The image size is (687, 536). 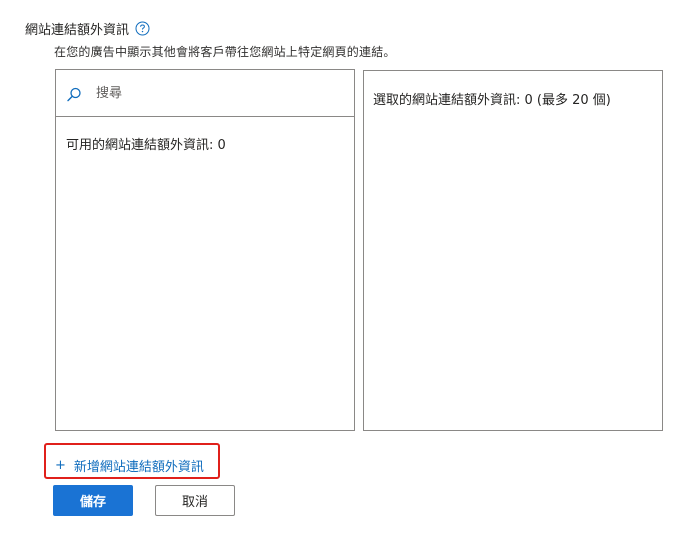 What do you see at coordinates (60, 465) in the screenshot?
I see `plus-icon: +` at bounding box center [60, 465].